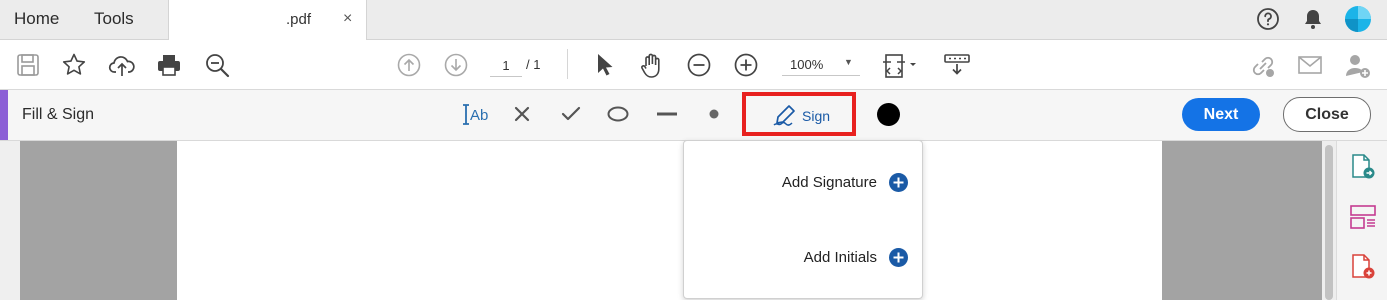 This screenshot has width=1387, height=300. What do you see at coordinates (114, 19) in the screenshot?
I see `menu-tools: Tools` at bounding box center [114, 19].